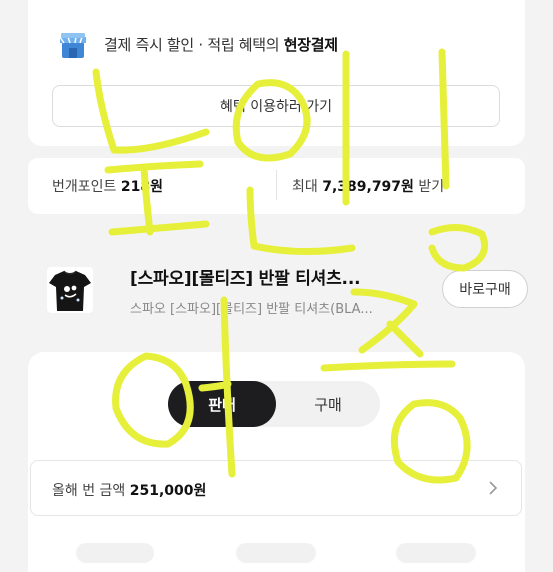 The height and width of the screenshot is (572, 553). What do you see at coordinates (493, 488) in the screenshot?
I see `chevron-right-icon` at bounding box center [493, 488].